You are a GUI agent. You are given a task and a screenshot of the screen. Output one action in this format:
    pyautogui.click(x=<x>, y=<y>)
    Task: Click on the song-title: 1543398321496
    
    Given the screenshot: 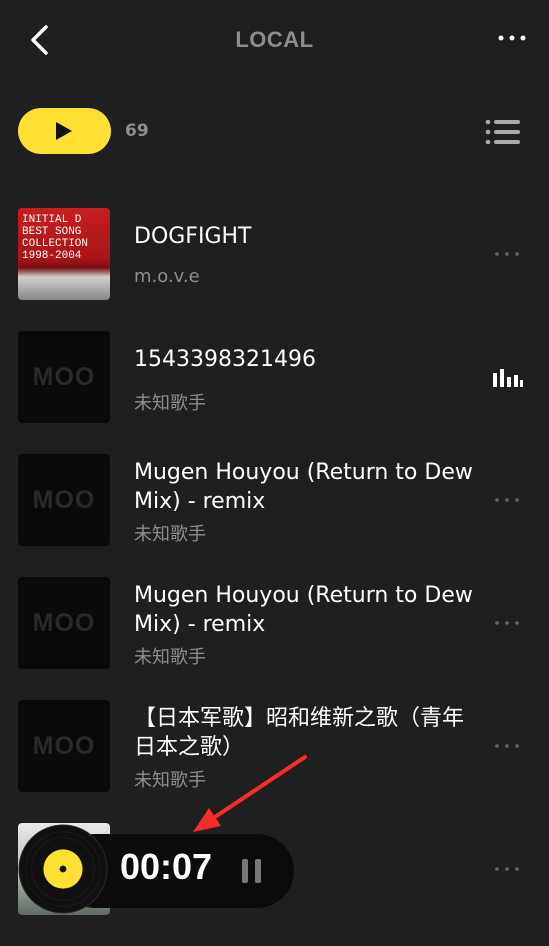 What is the action you would take?
    pyautogui.click(x=225, y=359)
    